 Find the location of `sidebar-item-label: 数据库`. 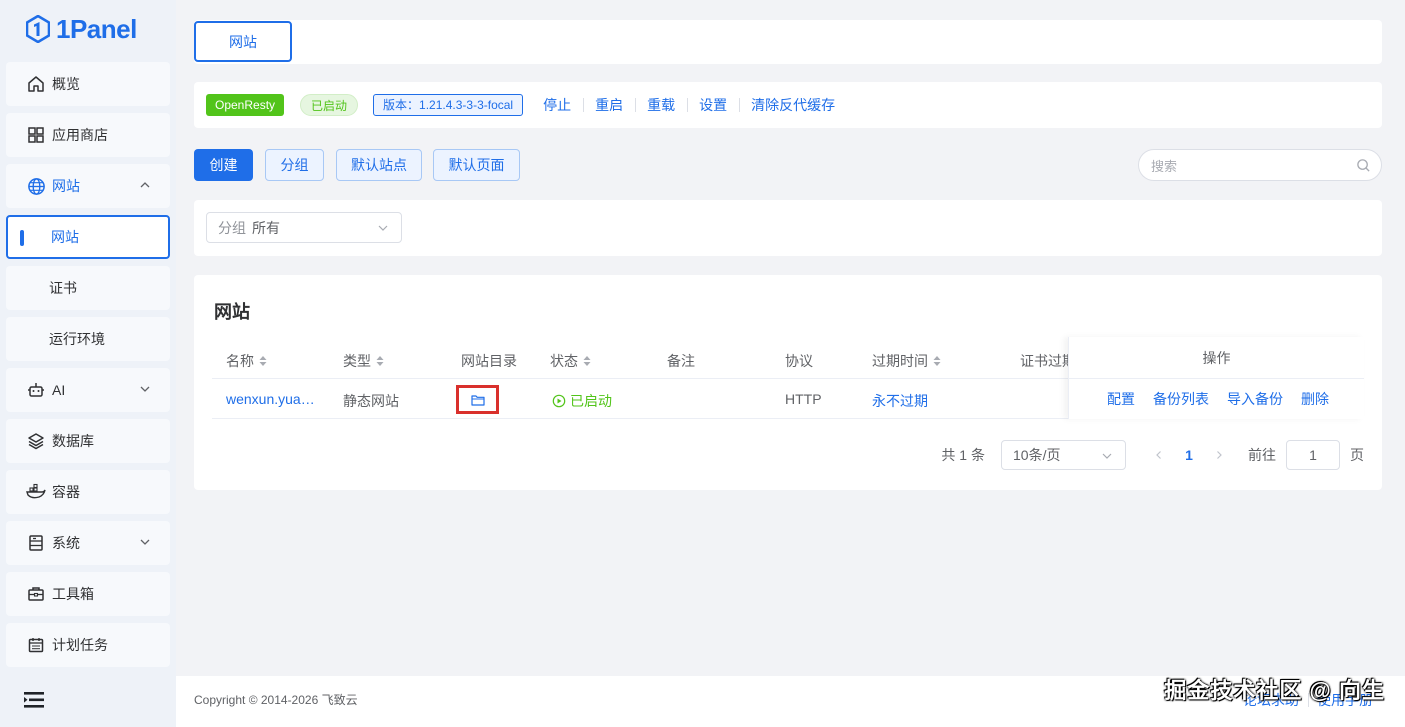

sidebar-item-label: 数据库 is located at coordinates (73, 441).